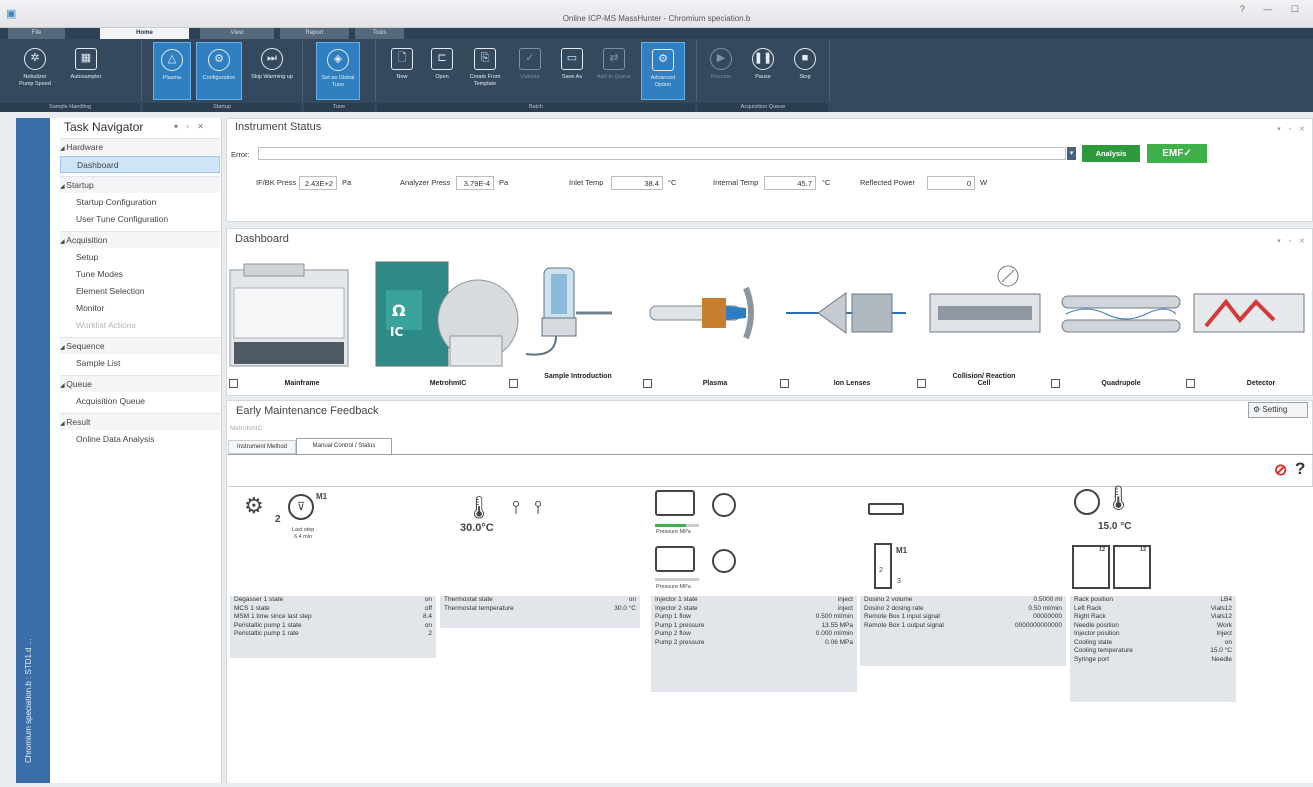  I want to click on status-value: 8.4, so click(427, 616).